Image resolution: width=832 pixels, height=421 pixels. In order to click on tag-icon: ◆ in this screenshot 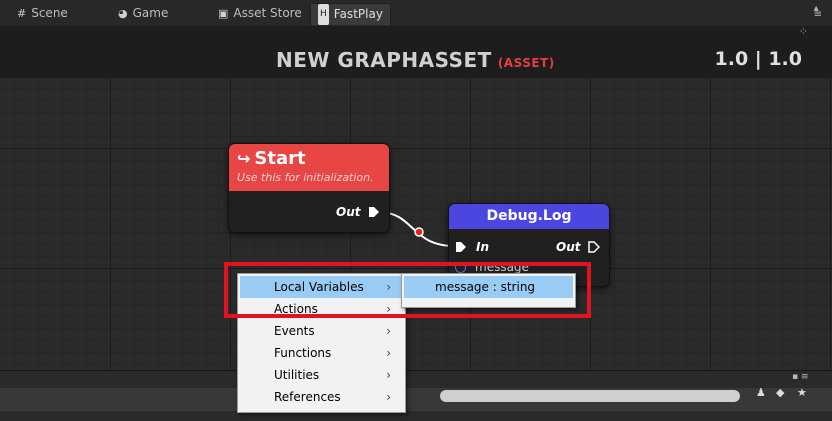, I will do `click(780, 392)`.